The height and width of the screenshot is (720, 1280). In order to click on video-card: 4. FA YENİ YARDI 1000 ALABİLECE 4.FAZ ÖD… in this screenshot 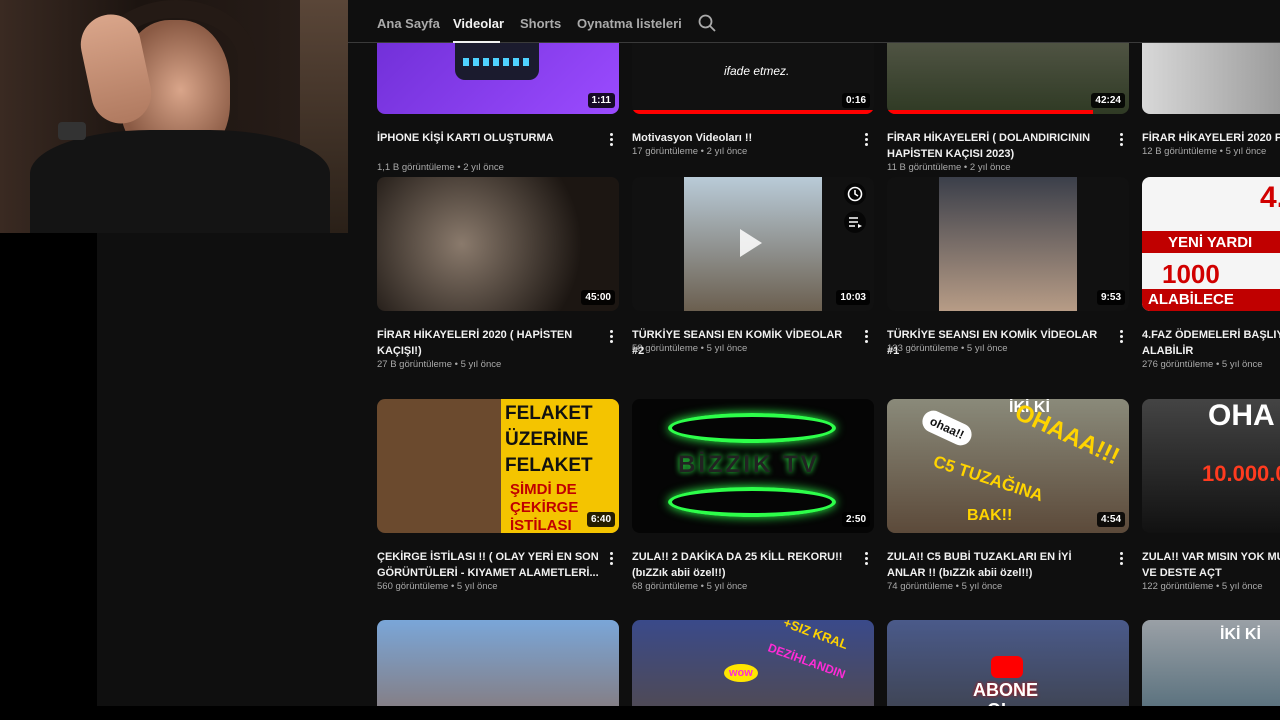, I will do `click(1211, 273)`.